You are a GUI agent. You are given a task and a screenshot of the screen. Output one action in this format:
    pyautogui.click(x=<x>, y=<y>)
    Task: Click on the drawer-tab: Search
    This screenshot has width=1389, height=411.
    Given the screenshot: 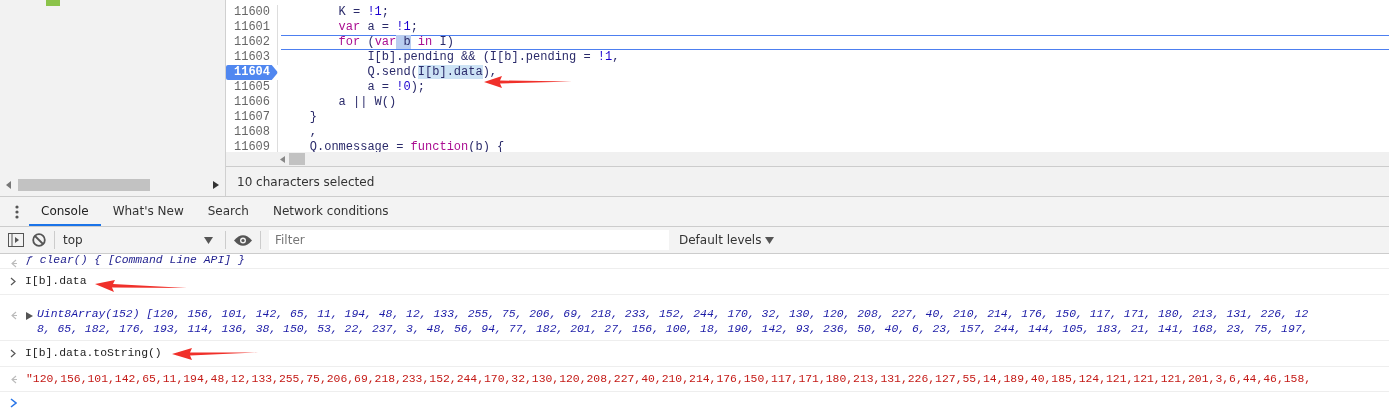 What is the action you would take?
    pyautogui.click(x=228, y=211)
    